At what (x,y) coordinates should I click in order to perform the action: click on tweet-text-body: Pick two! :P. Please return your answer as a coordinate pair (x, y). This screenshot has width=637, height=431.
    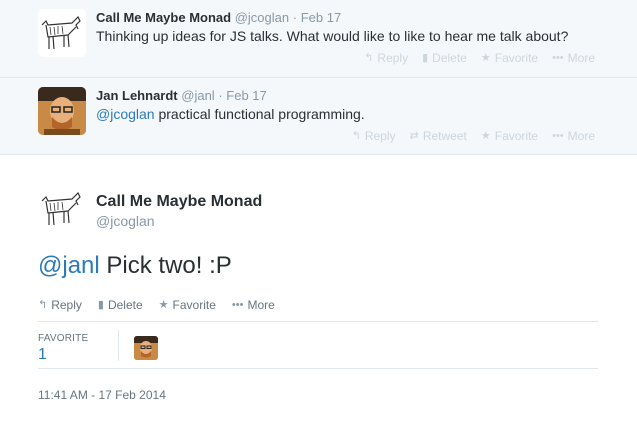
    Looking at the image, I should click on (165, 265).